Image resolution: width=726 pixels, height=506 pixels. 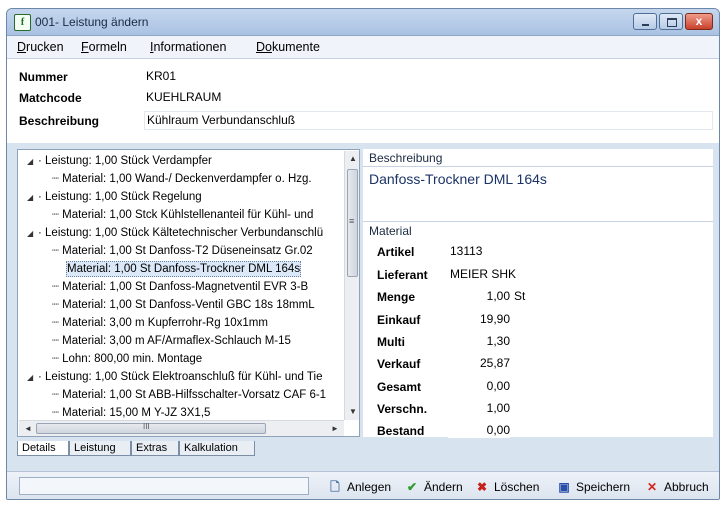 I want to click on multi-label: Multi, so click(x=391, y=342).